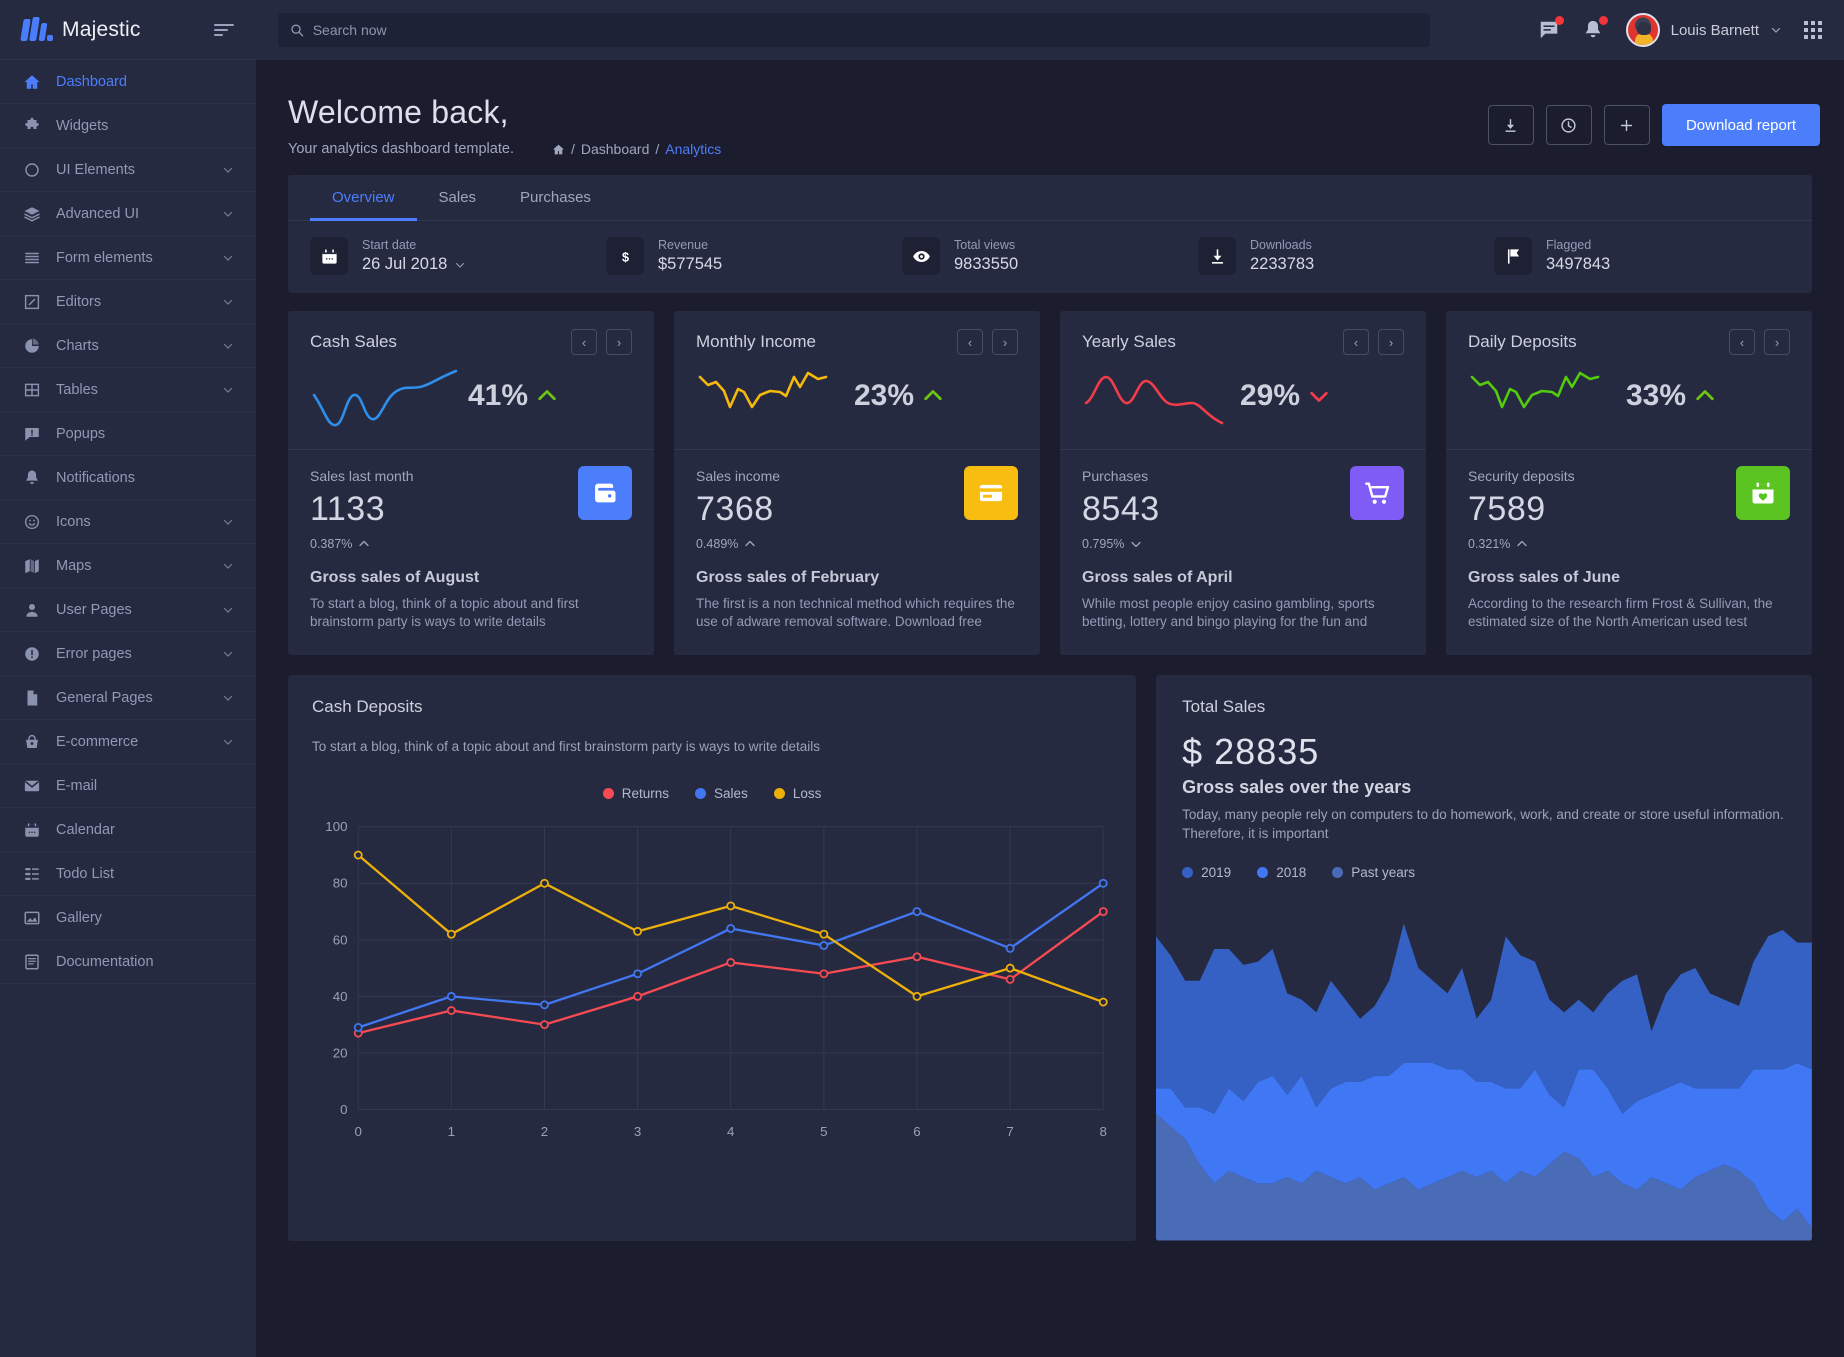 The image size is (1844, 1357). Describe the element at coordinates (128, 654) in the screenshot. I see `sidebar-item-error-pages: Error pages` at that location.